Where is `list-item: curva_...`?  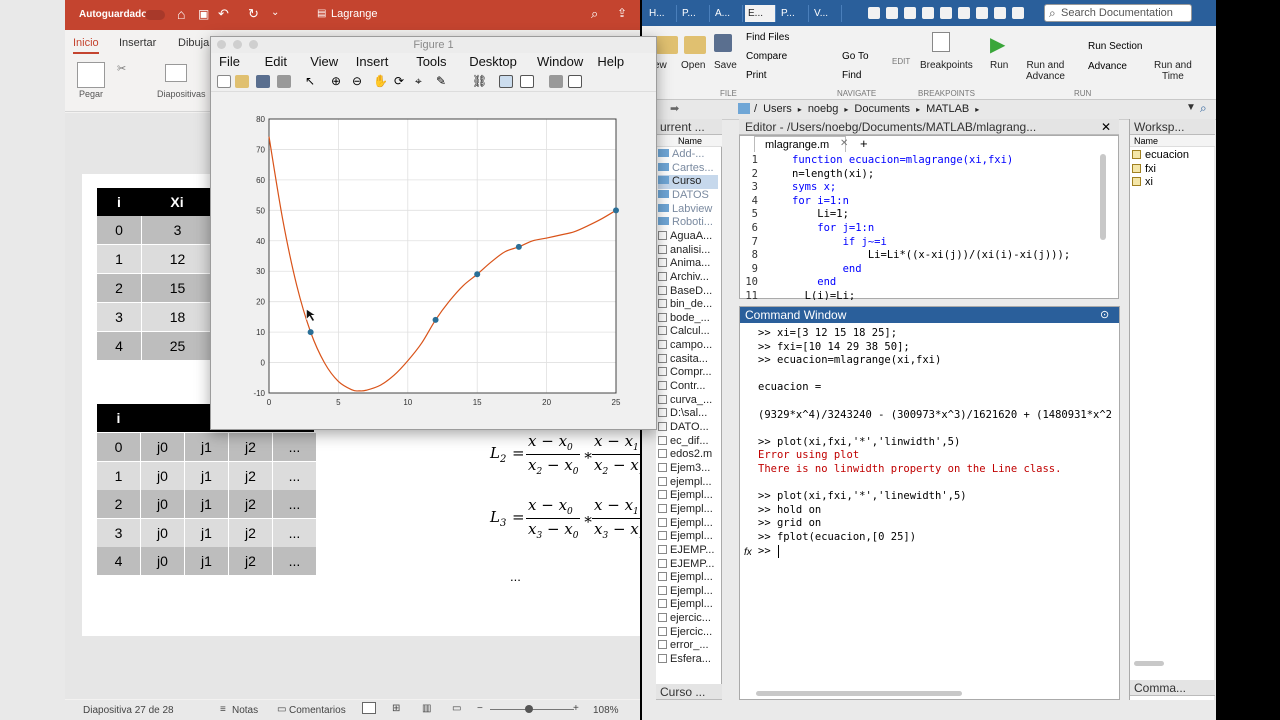 list-item: curva_... is located at coordinates (688, 401).